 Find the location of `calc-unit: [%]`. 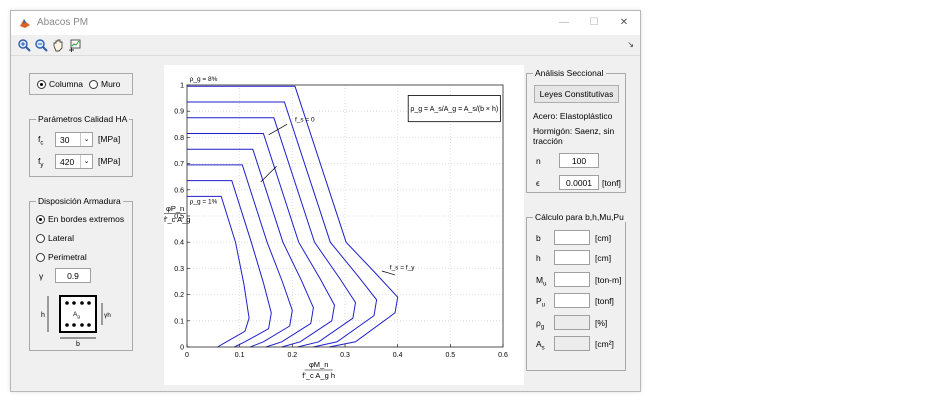

calc-unit: [%] is located at coordinates (601, 323).